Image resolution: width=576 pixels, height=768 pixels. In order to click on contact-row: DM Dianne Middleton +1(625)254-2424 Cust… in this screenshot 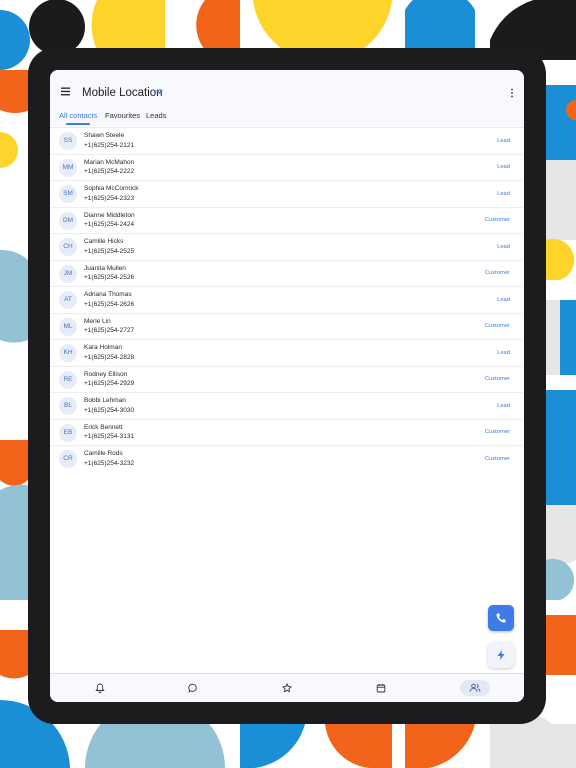, I will do `click(287, 221)`.